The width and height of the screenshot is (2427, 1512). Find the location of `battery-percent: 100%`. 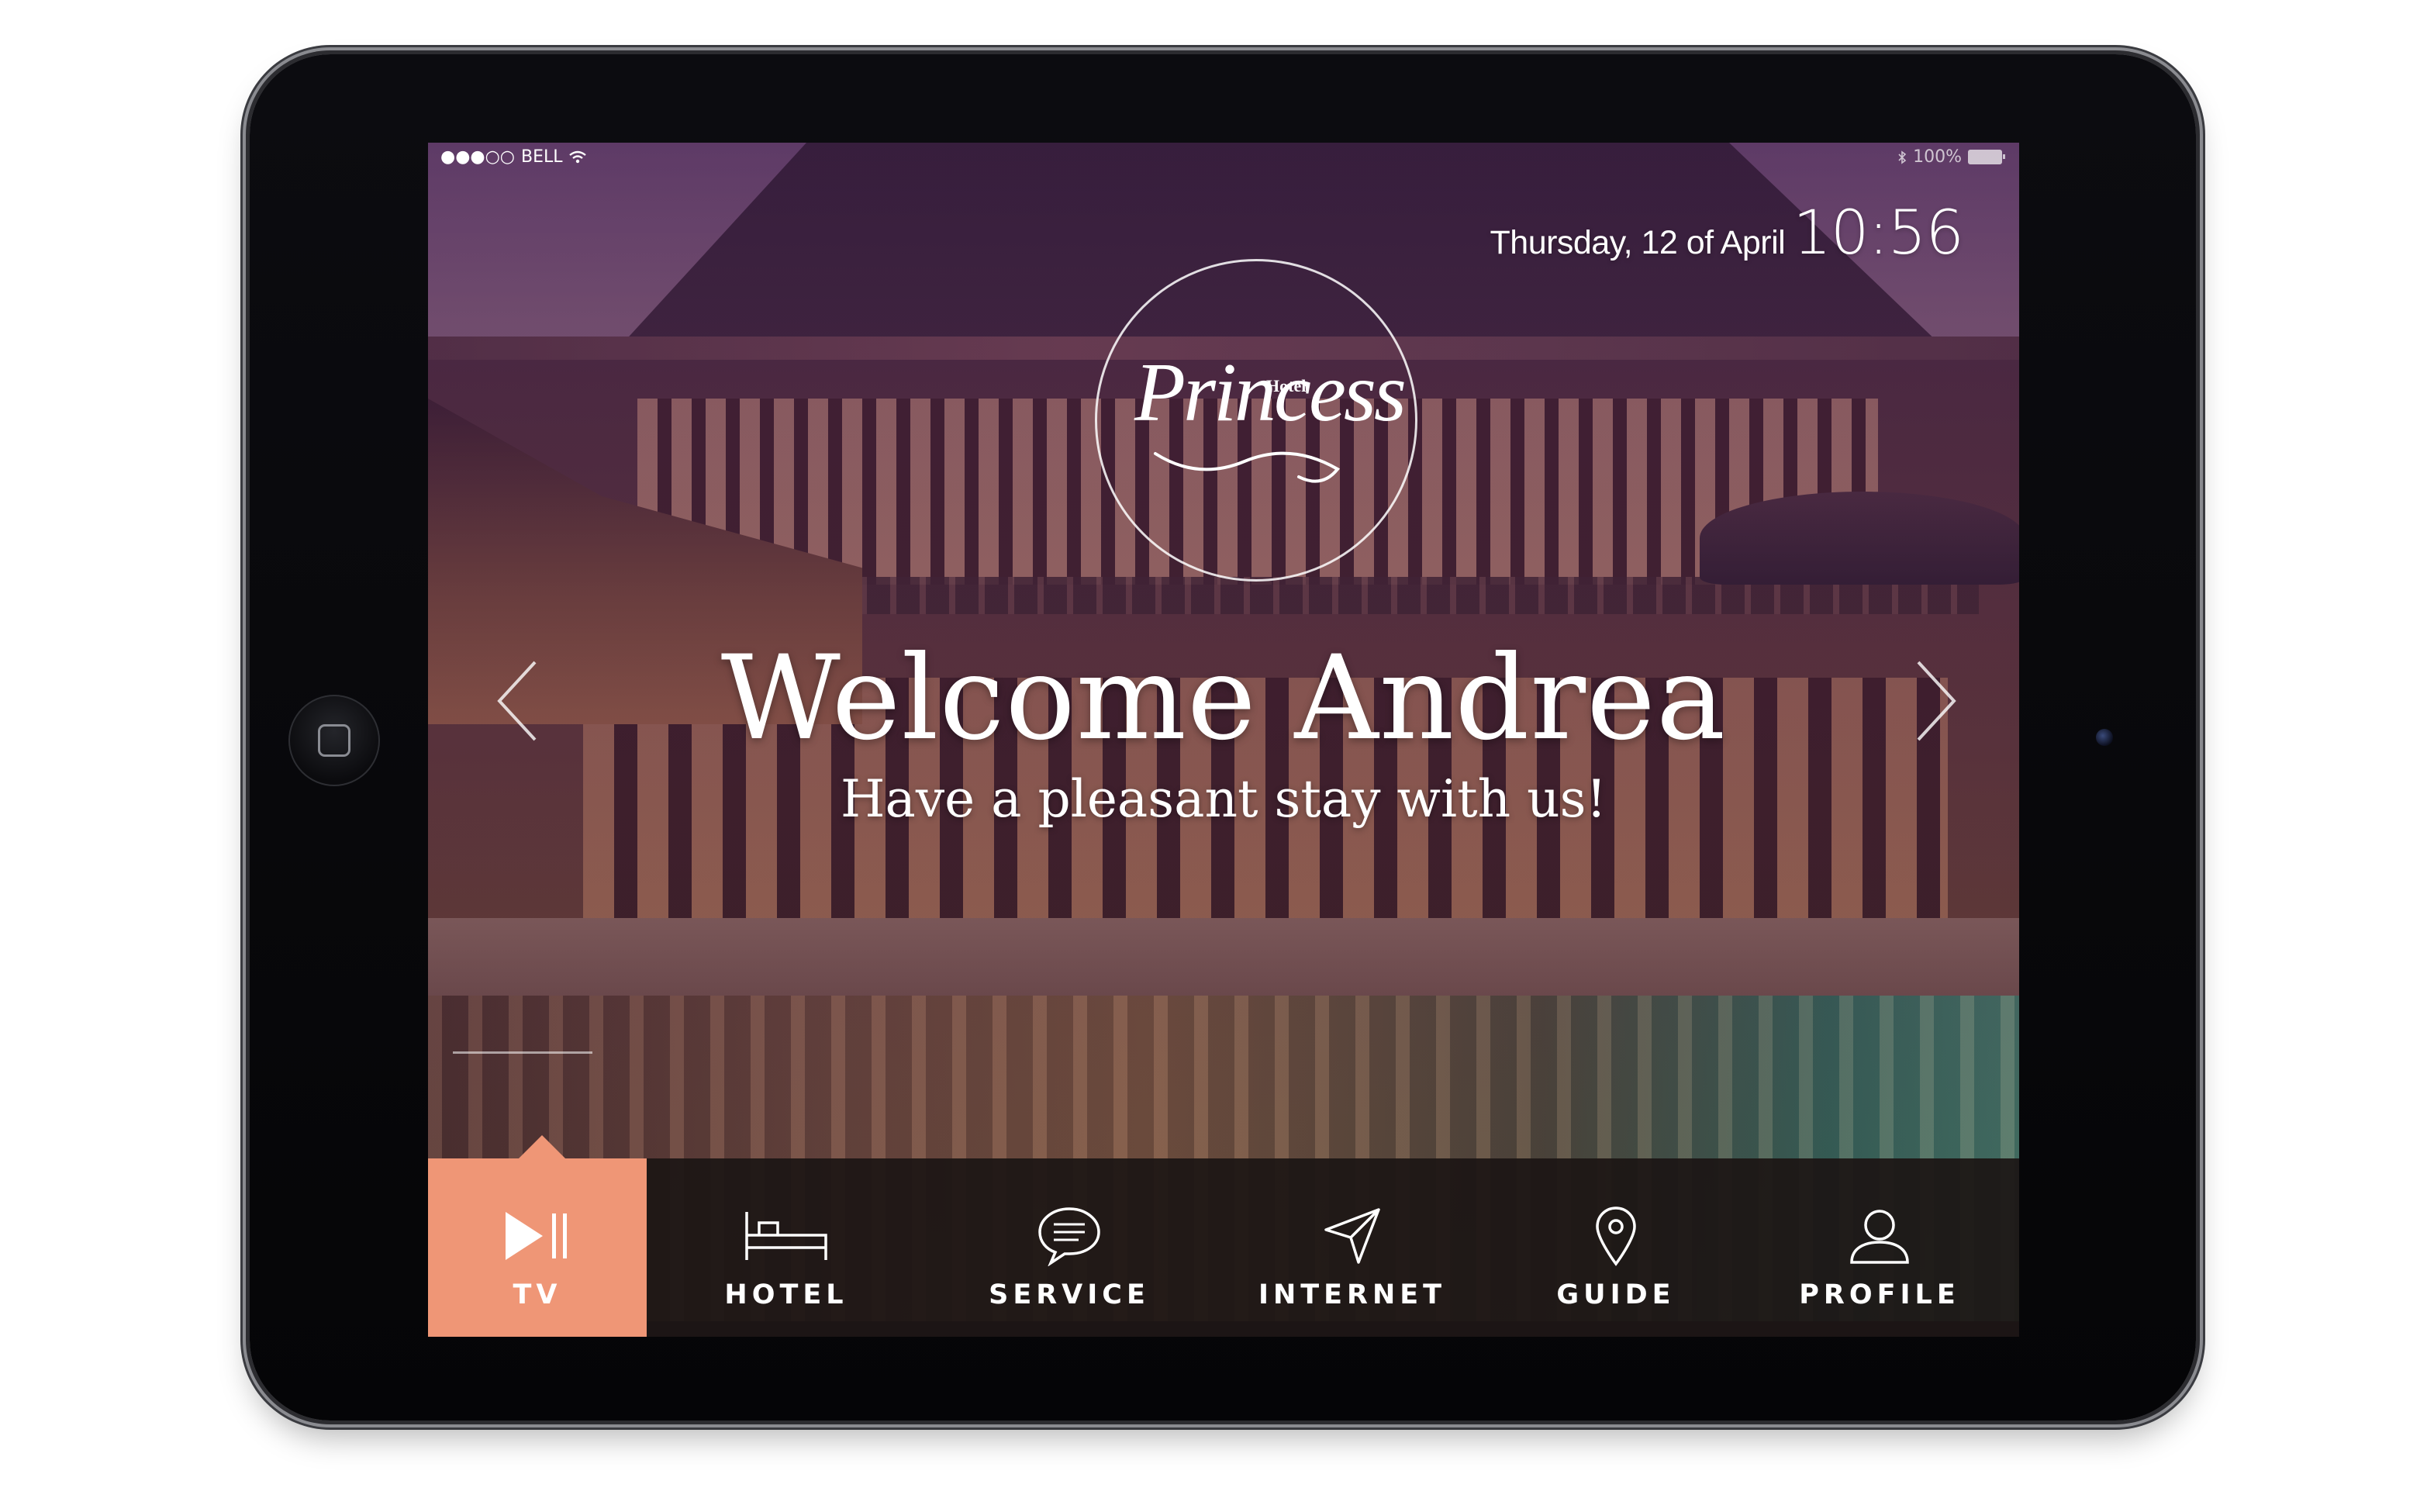

battery-percent: 100% is located at coordinates (1937, 157).